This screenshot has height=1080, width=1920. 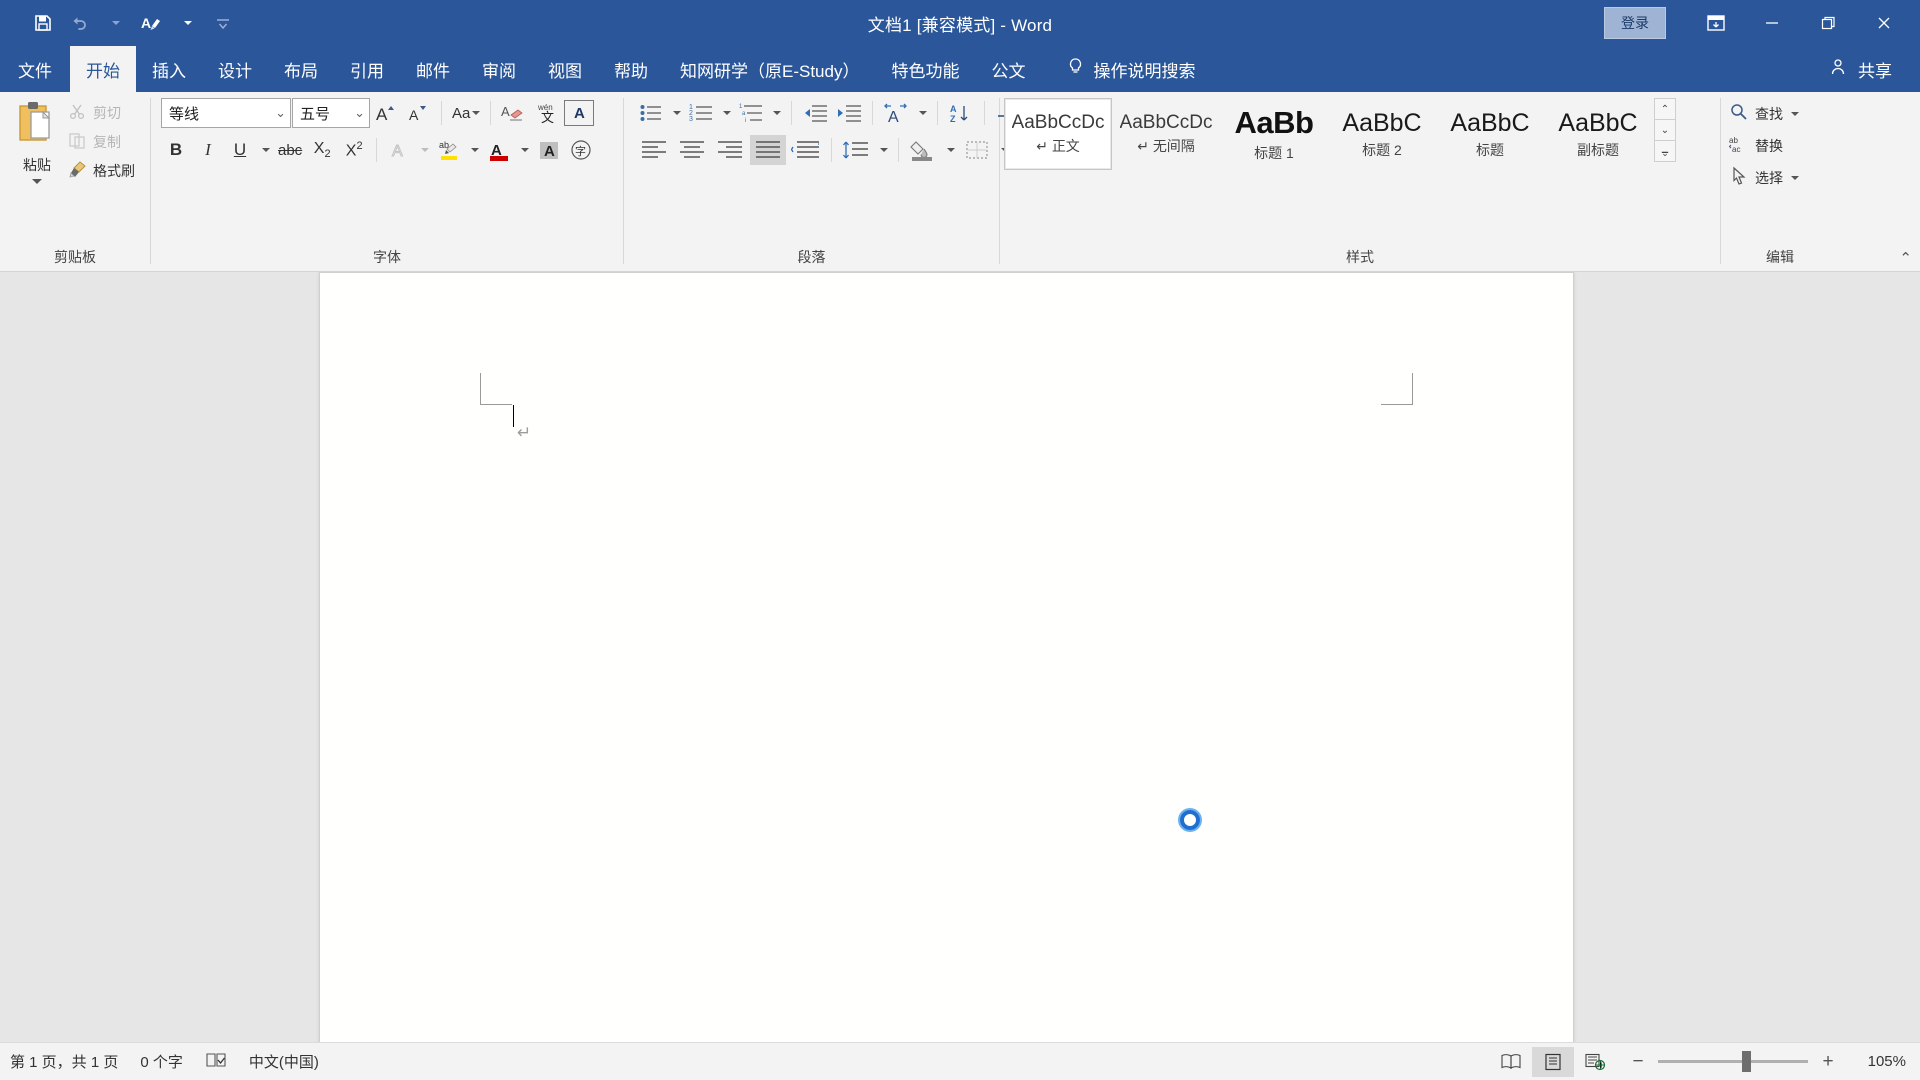 I want to click on line-spacing-icon, so click(x=856, y=150).